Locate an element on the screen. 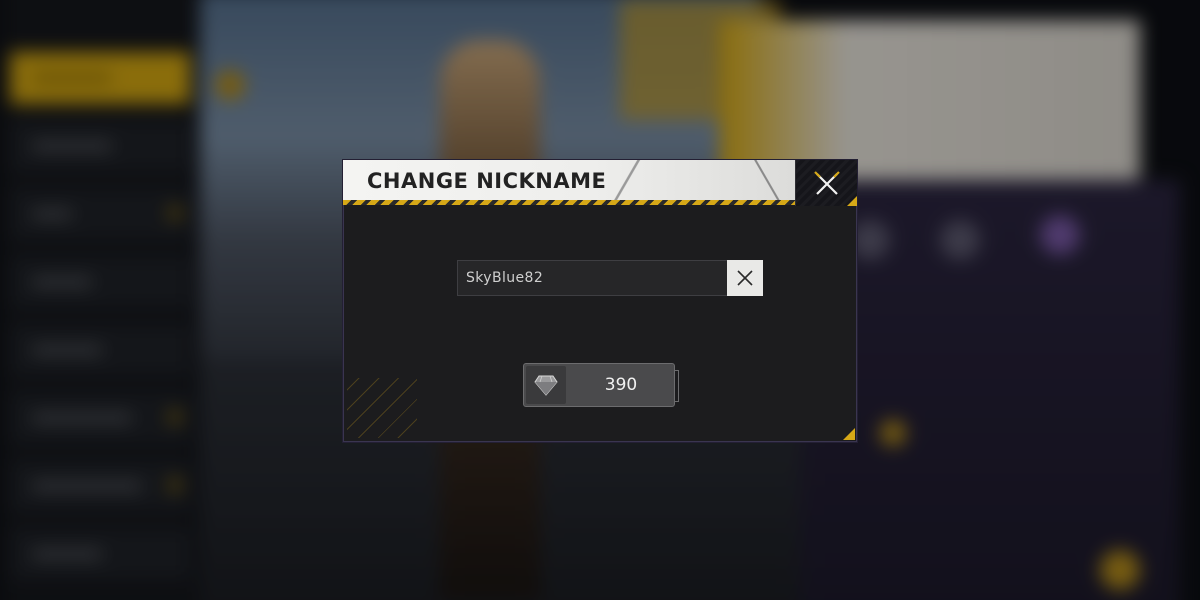 The width and height of the screenshot is (1200, 600). clear-nickname-button is located at coordinates (745, 278).